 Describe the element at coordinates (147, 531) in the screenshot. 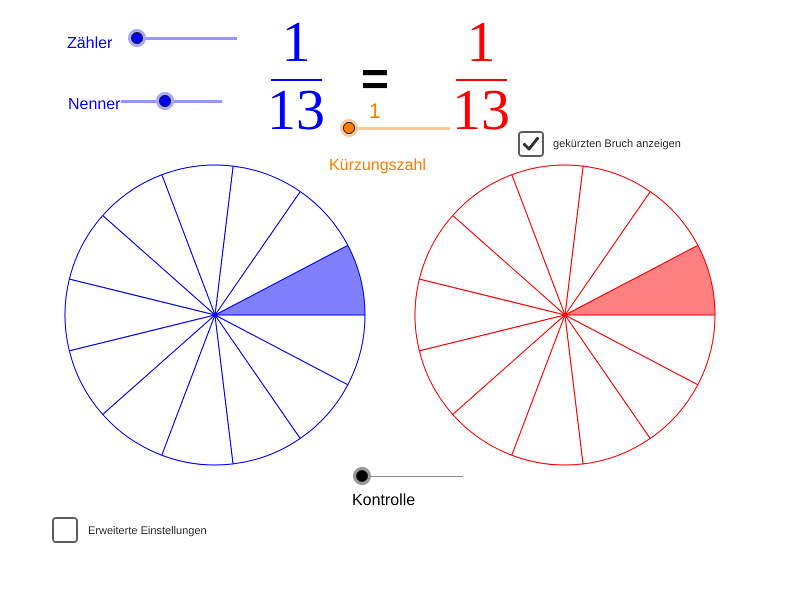

I see `checkbox-label: Erweiterte Einstellungen` at that location.